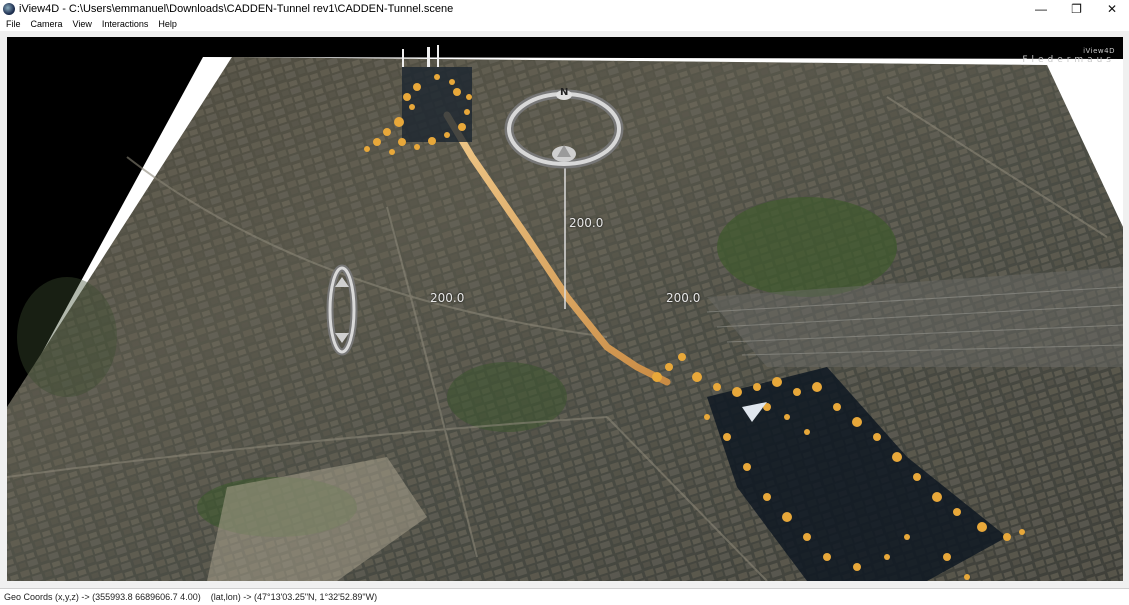 Image resolution: width=1129 pixels, height=605 pixels. Describe the element at coordinates (586, 223) in the screenshot. I see `scale-label-vertical: 200.0` at that location.